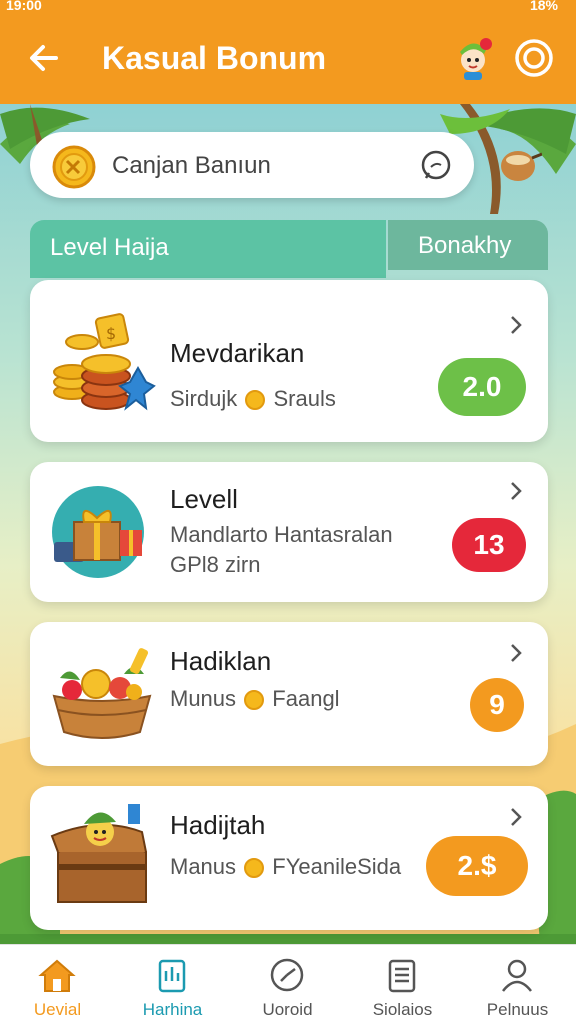 The width and height of the screenshot is (576, 1025). I want to click on reward-card: Hadijtah Manus FYeanileSida 2.$, so click(289, 858).